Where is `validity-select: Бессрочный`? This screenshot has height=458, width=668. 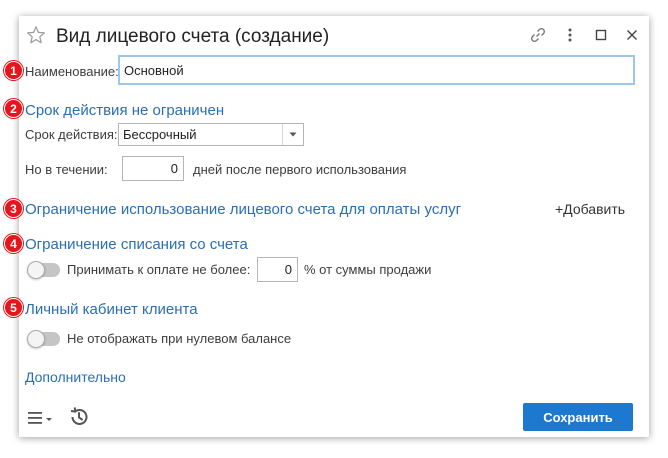
validity-select: Бессрочный is located at coordinates (211, 134).